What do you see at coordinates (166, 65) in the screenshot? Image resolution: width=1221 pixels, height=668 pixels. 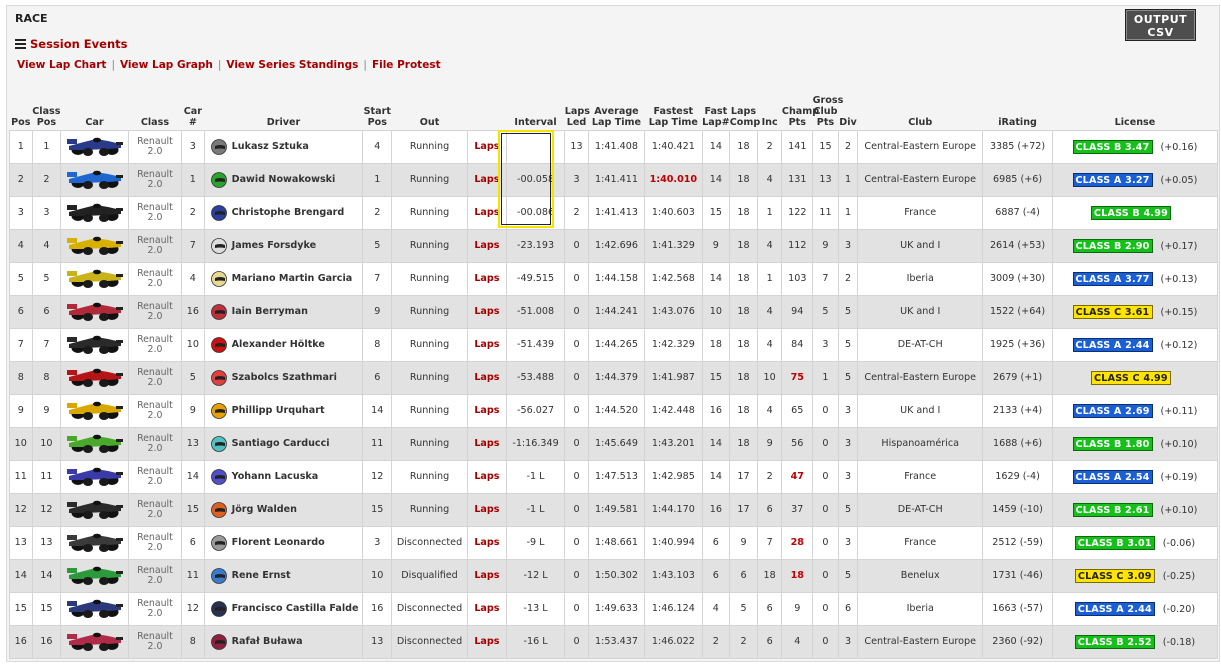 I see `view-lap-graph-link: View Lap Graph` at bounding box center [166, 65].